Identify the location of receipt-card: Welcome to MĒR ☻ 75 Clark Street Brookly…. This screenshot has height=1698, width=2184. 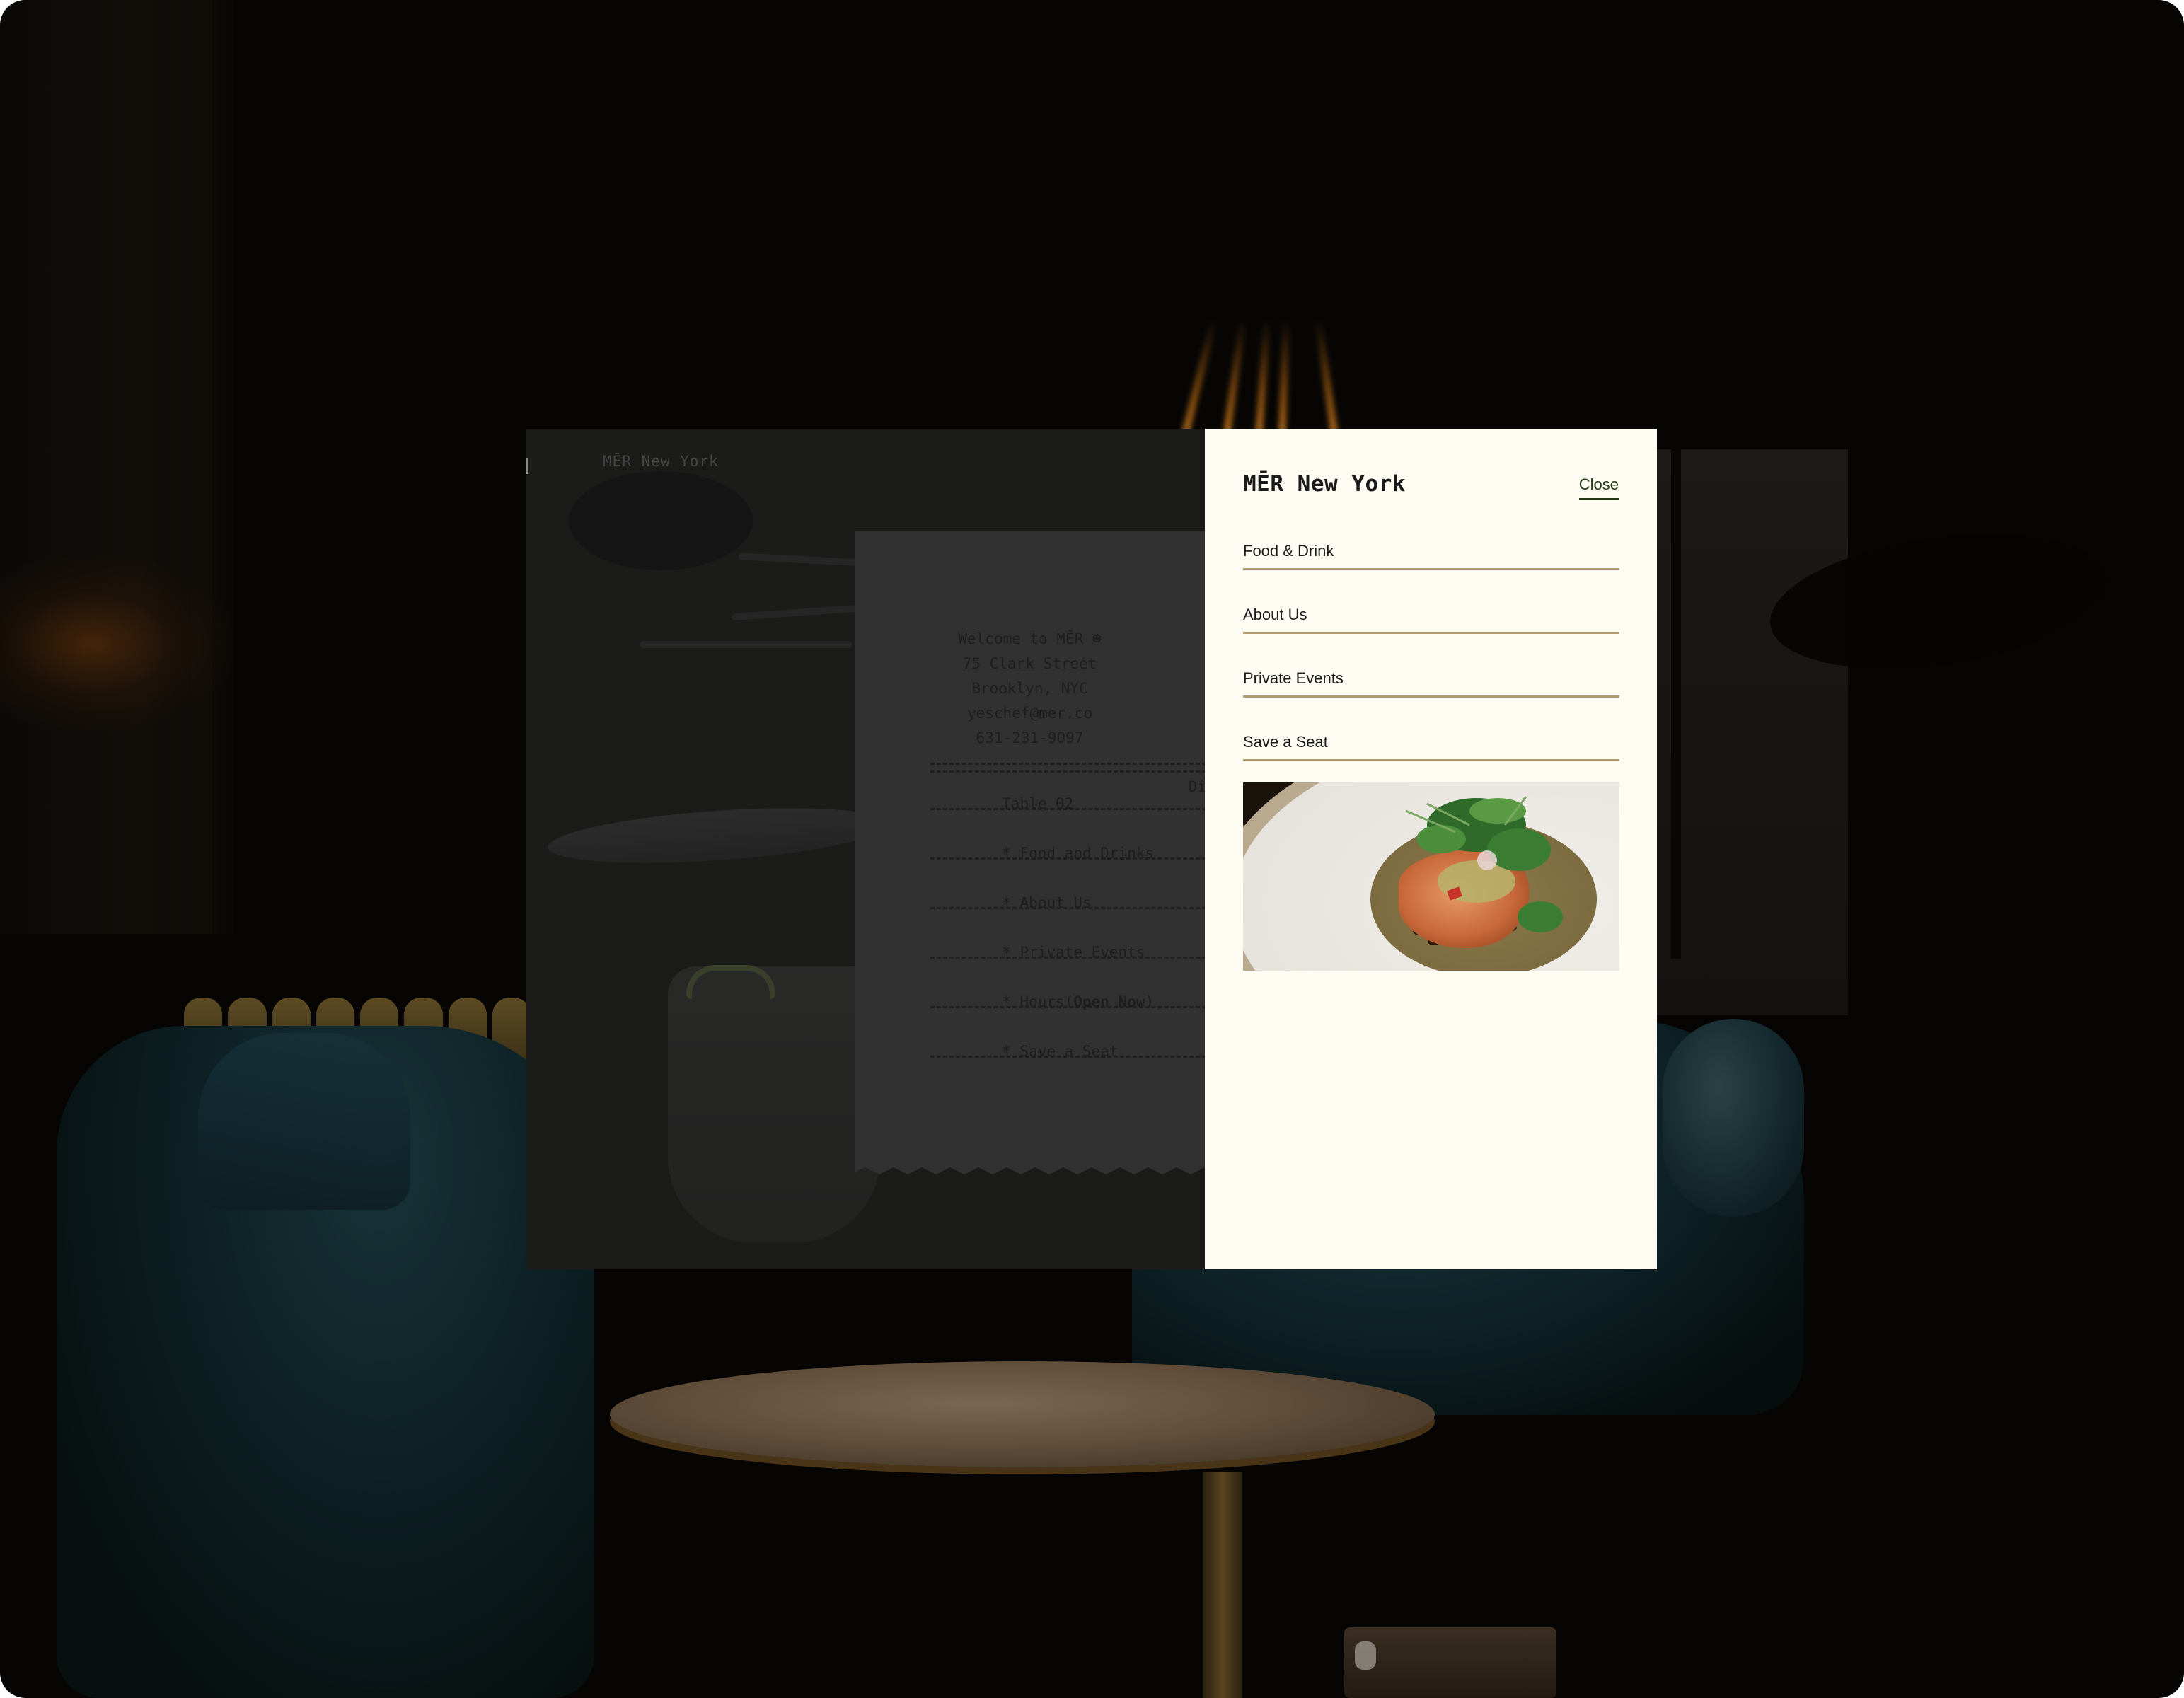
(1030, 852).